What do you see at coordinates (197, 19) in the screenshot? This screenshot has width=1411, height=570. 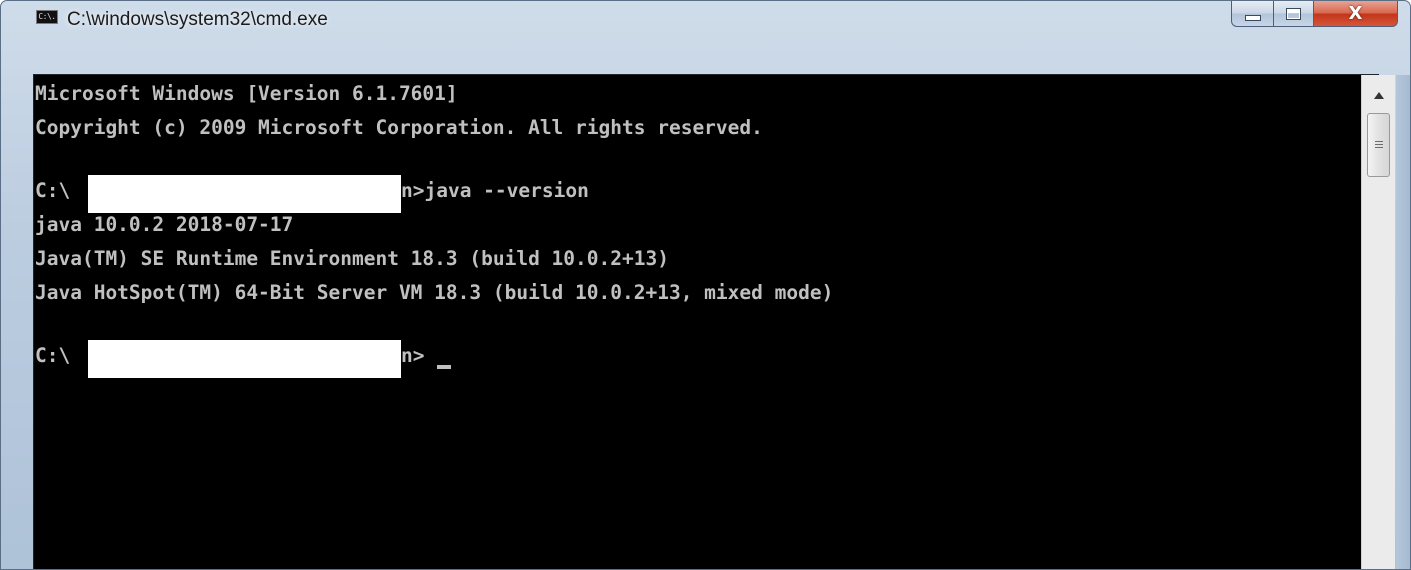 I see `window-title: C:\windows\system32\cmd.exe` at bounding box center [197, 19].